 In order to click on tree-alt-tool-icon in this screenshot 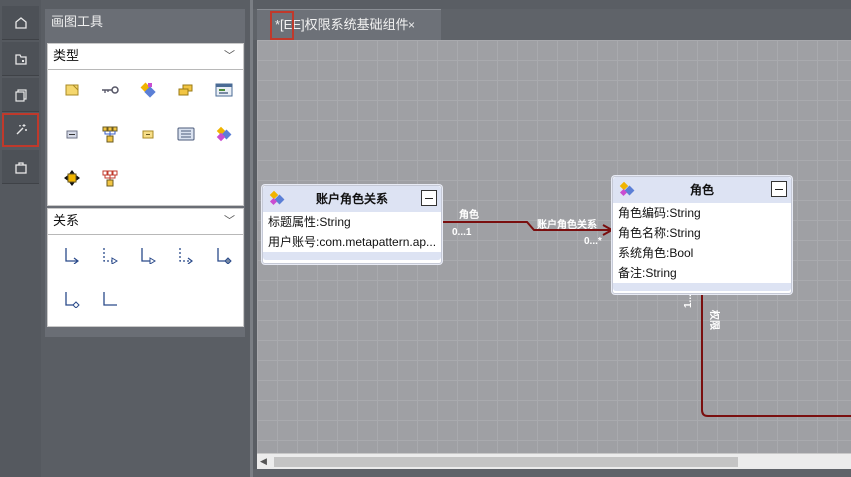, I will do `click(110, 178)`.